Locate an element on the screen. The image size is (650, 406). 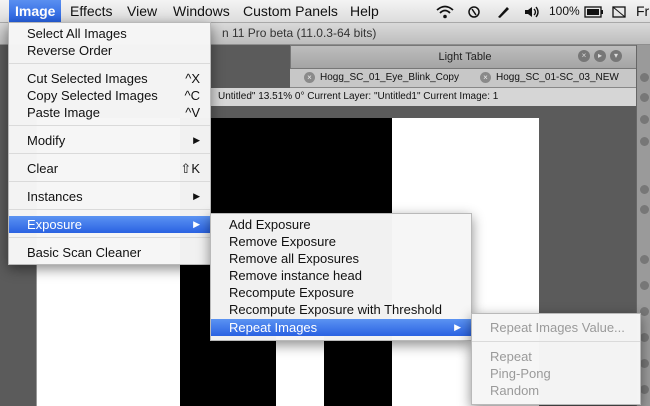
menu-help: Help is located at coordinates (364, 11).